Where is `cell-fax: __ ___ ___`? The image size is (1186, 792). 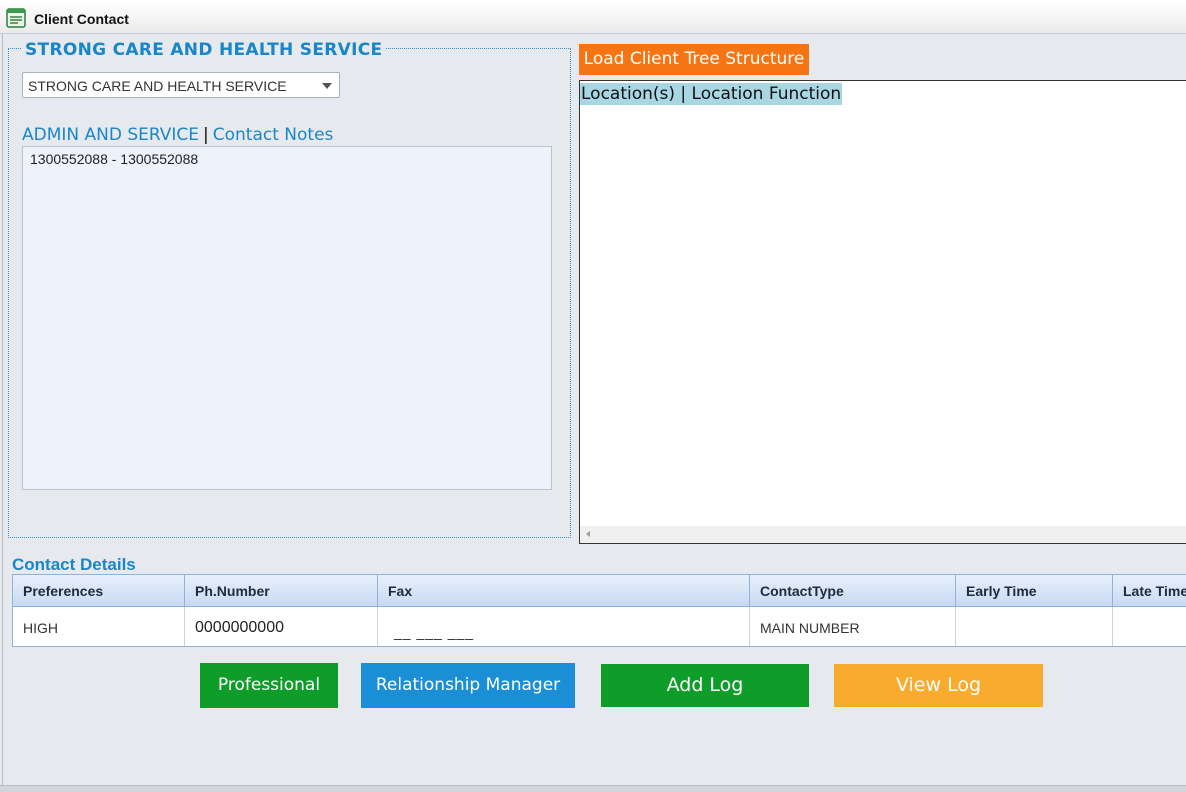
cell-fax: __ ___ ___ is located at coordinates (564, 626).